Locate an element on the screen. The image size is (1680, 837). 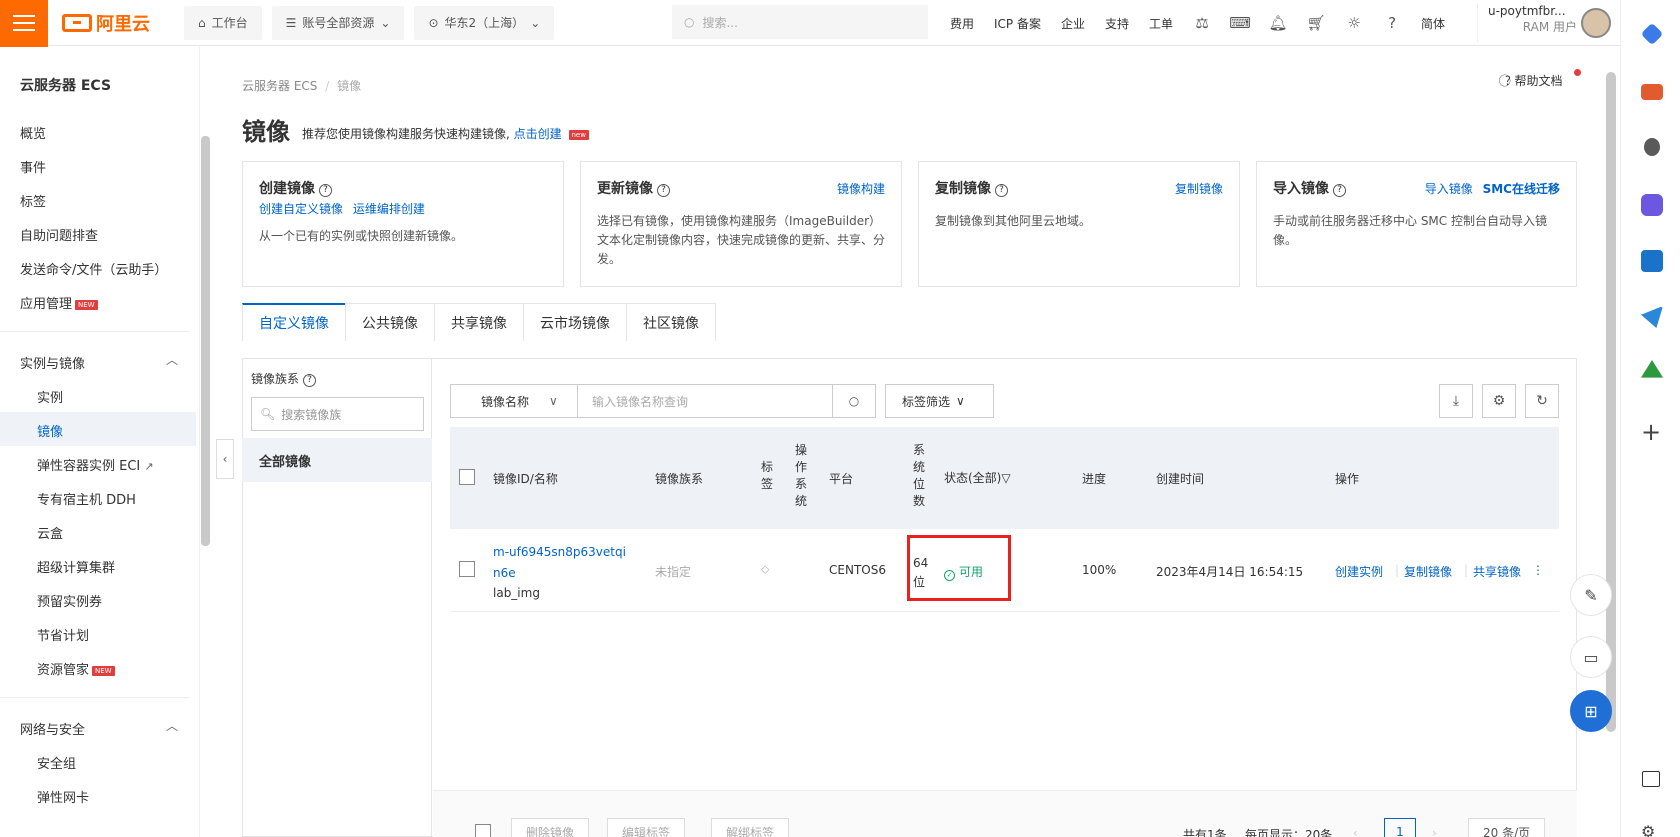
sidebar-item-ddh: 专有宿主机 DDH is located at coordinates (86, 498).